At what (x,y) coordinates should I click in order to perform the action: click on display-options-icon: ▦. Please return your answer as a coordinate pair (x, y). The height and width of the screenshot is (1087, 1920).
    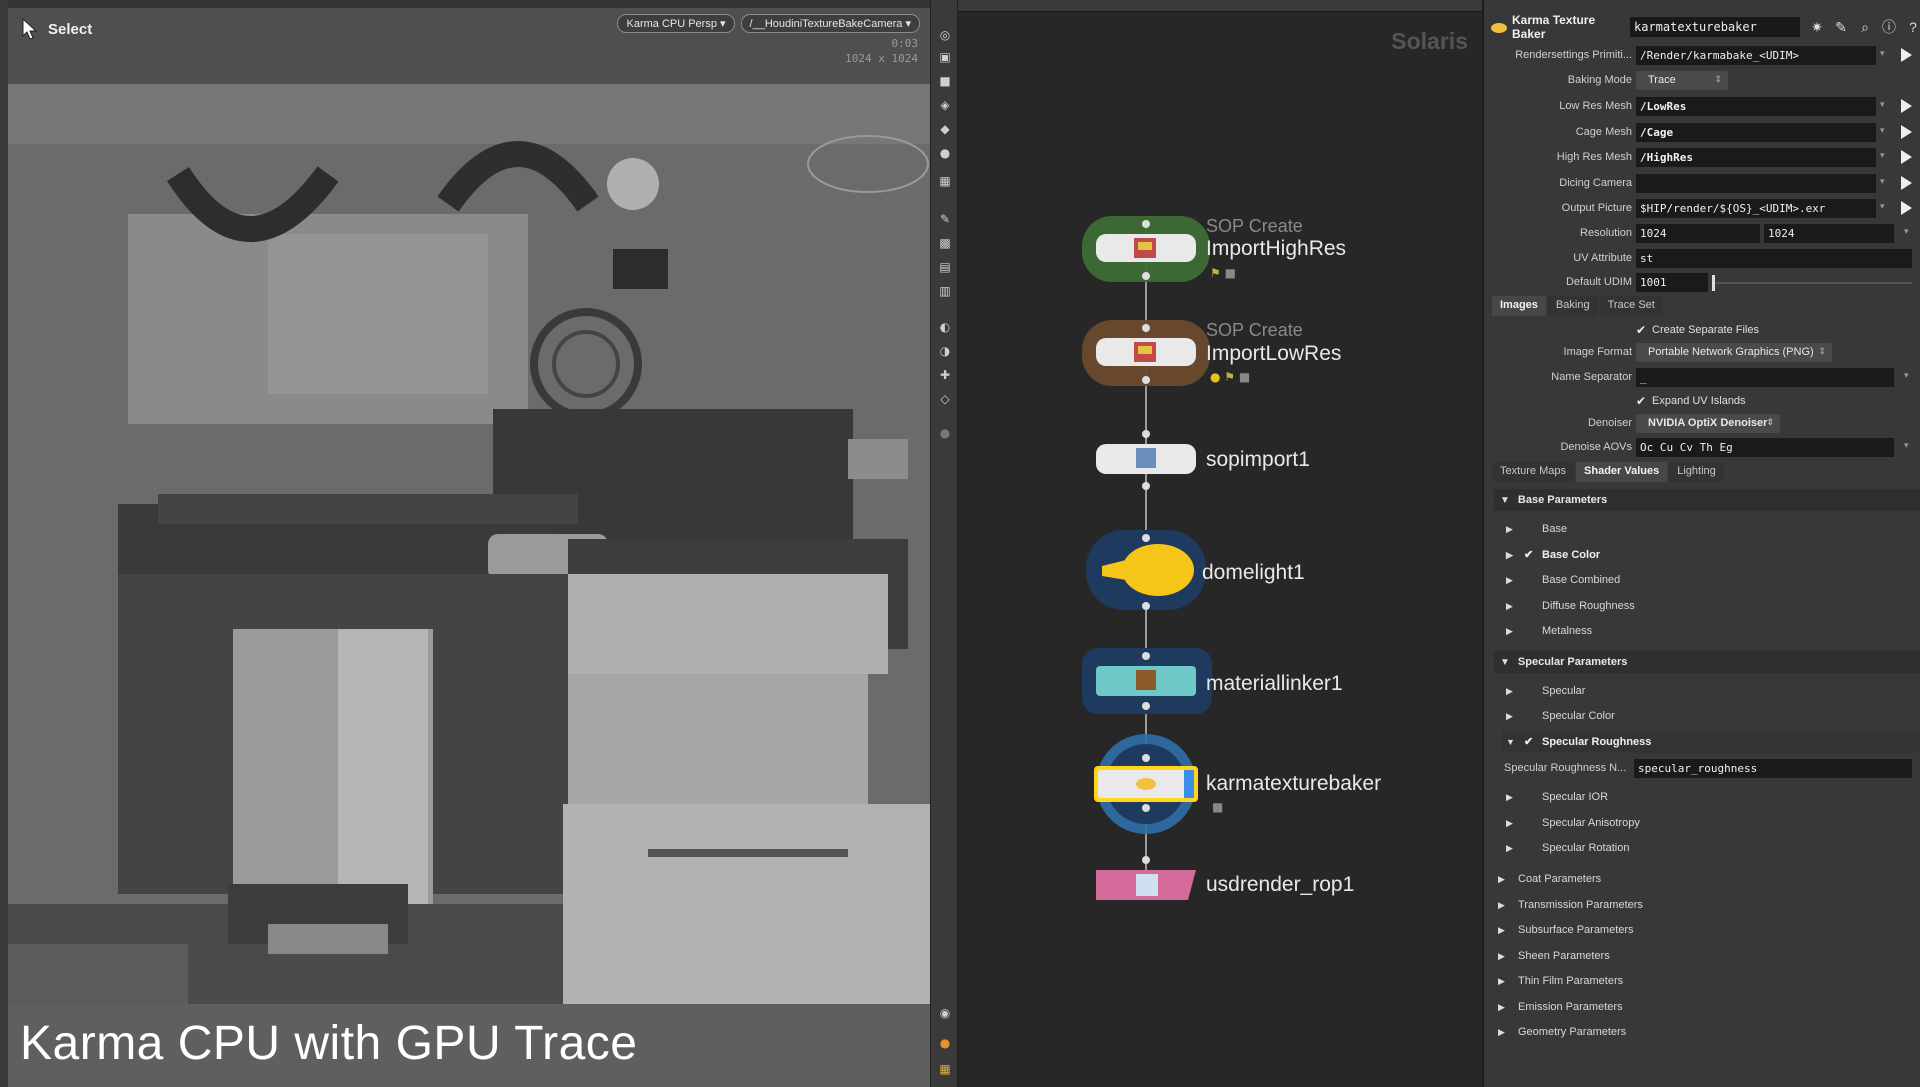
    Looking at the image, I should click on (945, 181).